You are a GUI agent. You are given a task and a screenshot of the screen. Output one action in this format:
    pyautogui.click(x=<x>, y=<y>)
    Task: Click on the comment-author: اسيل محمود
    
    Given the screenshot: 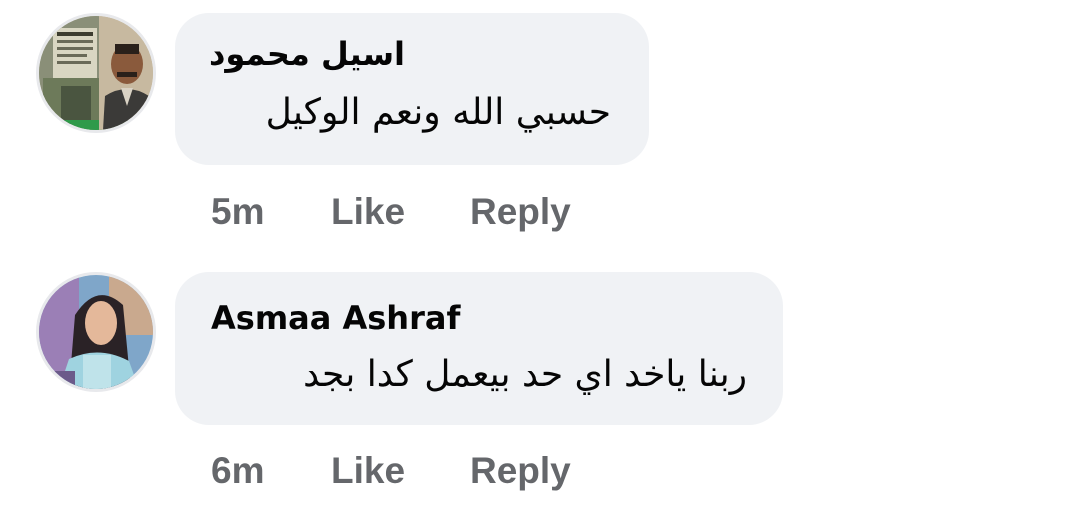 What is the action you would take?
    pyautogui.click(x=307, y=54)
    